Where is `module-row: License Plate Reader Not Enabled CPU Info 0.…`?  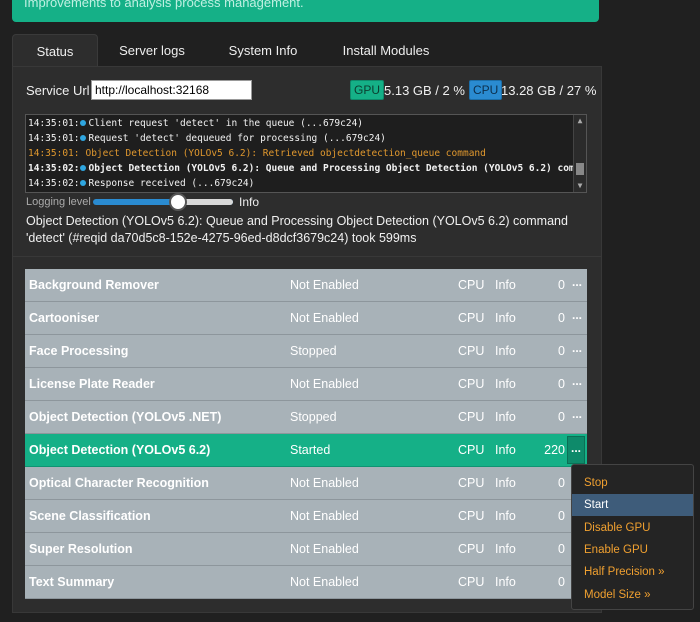 module-row: License Plate Reader Not Enabled CPU Info 0.… is located at coordinates (306, 384).